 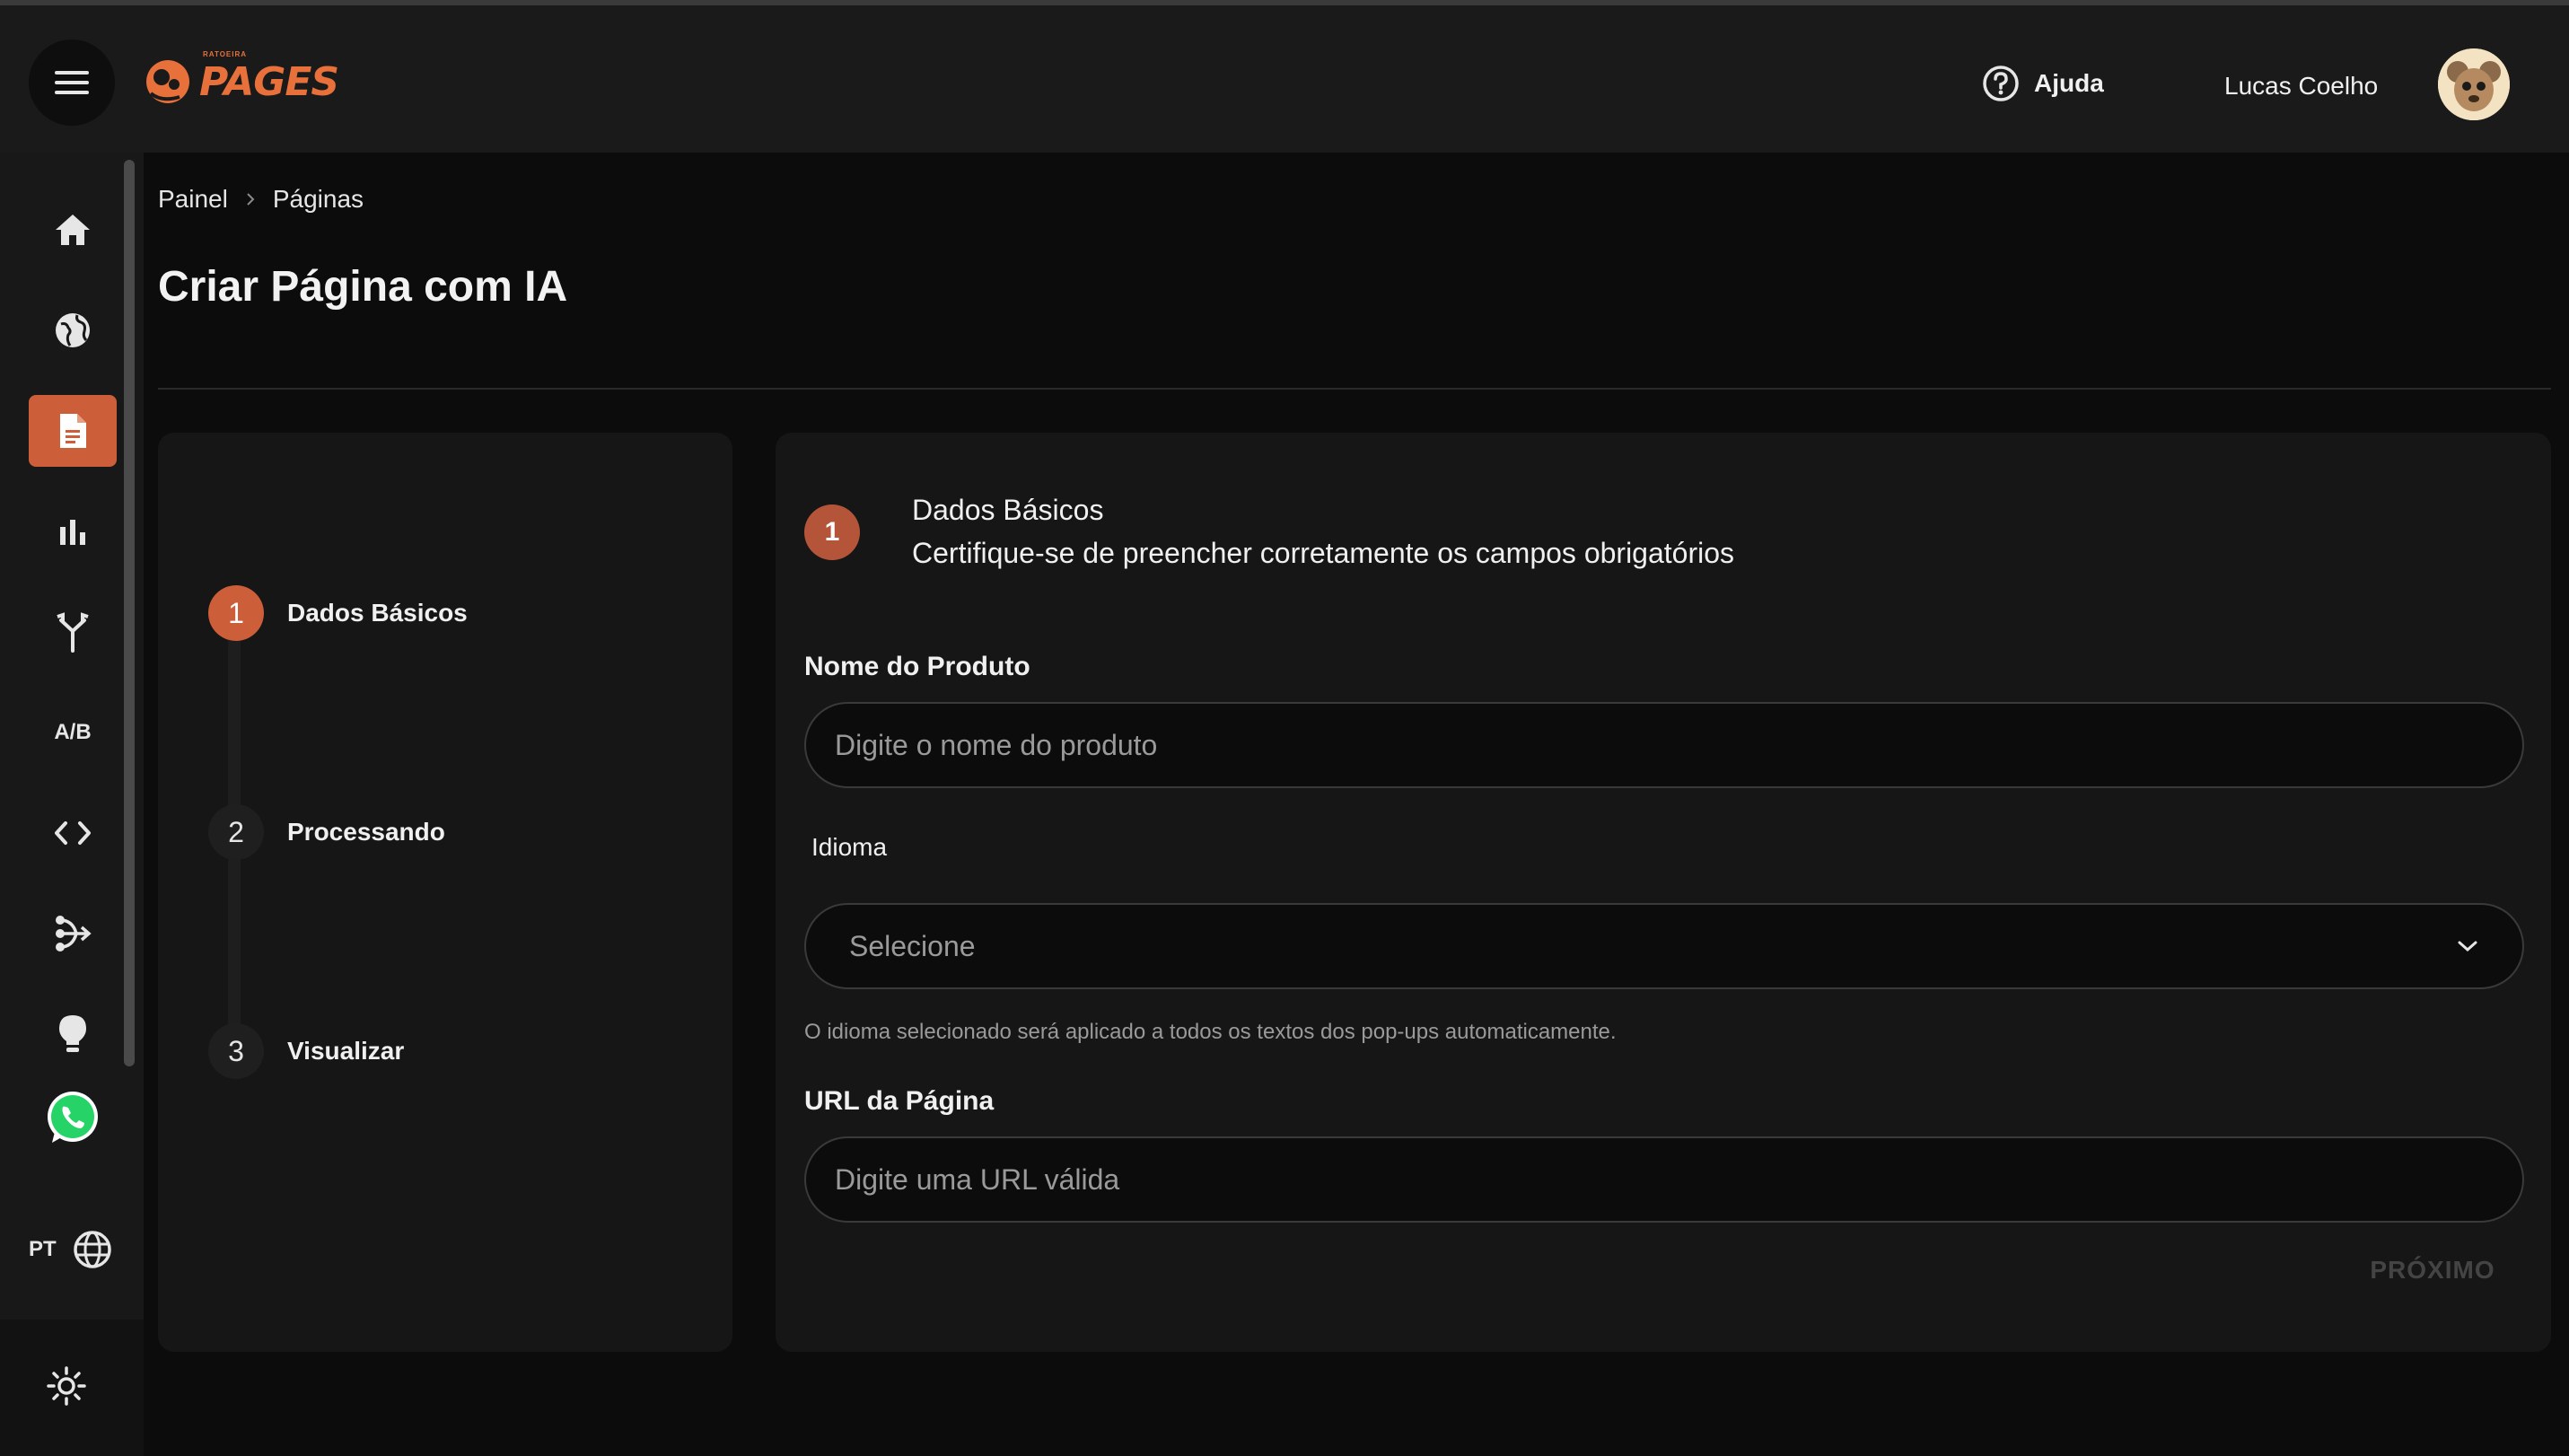 I want to click on step-dados-basicos: 1 Dados Básicos, so click(x=338, y=613).